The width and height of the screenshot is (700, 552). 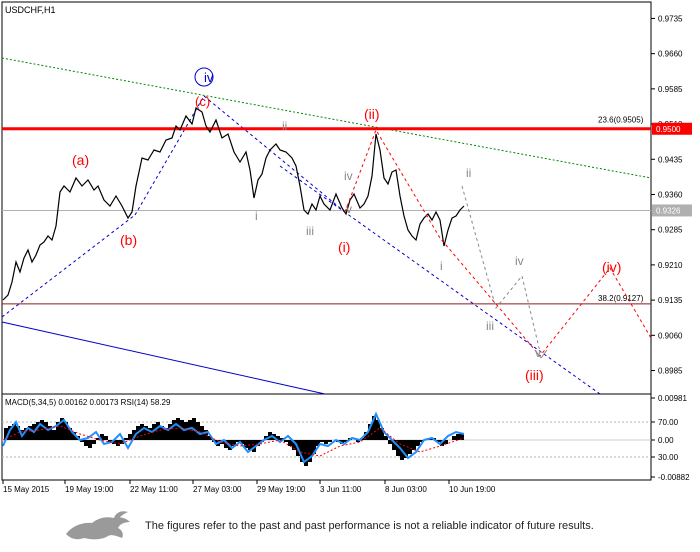 I want to click on wave-label: (b), so click(x=128, y=240).